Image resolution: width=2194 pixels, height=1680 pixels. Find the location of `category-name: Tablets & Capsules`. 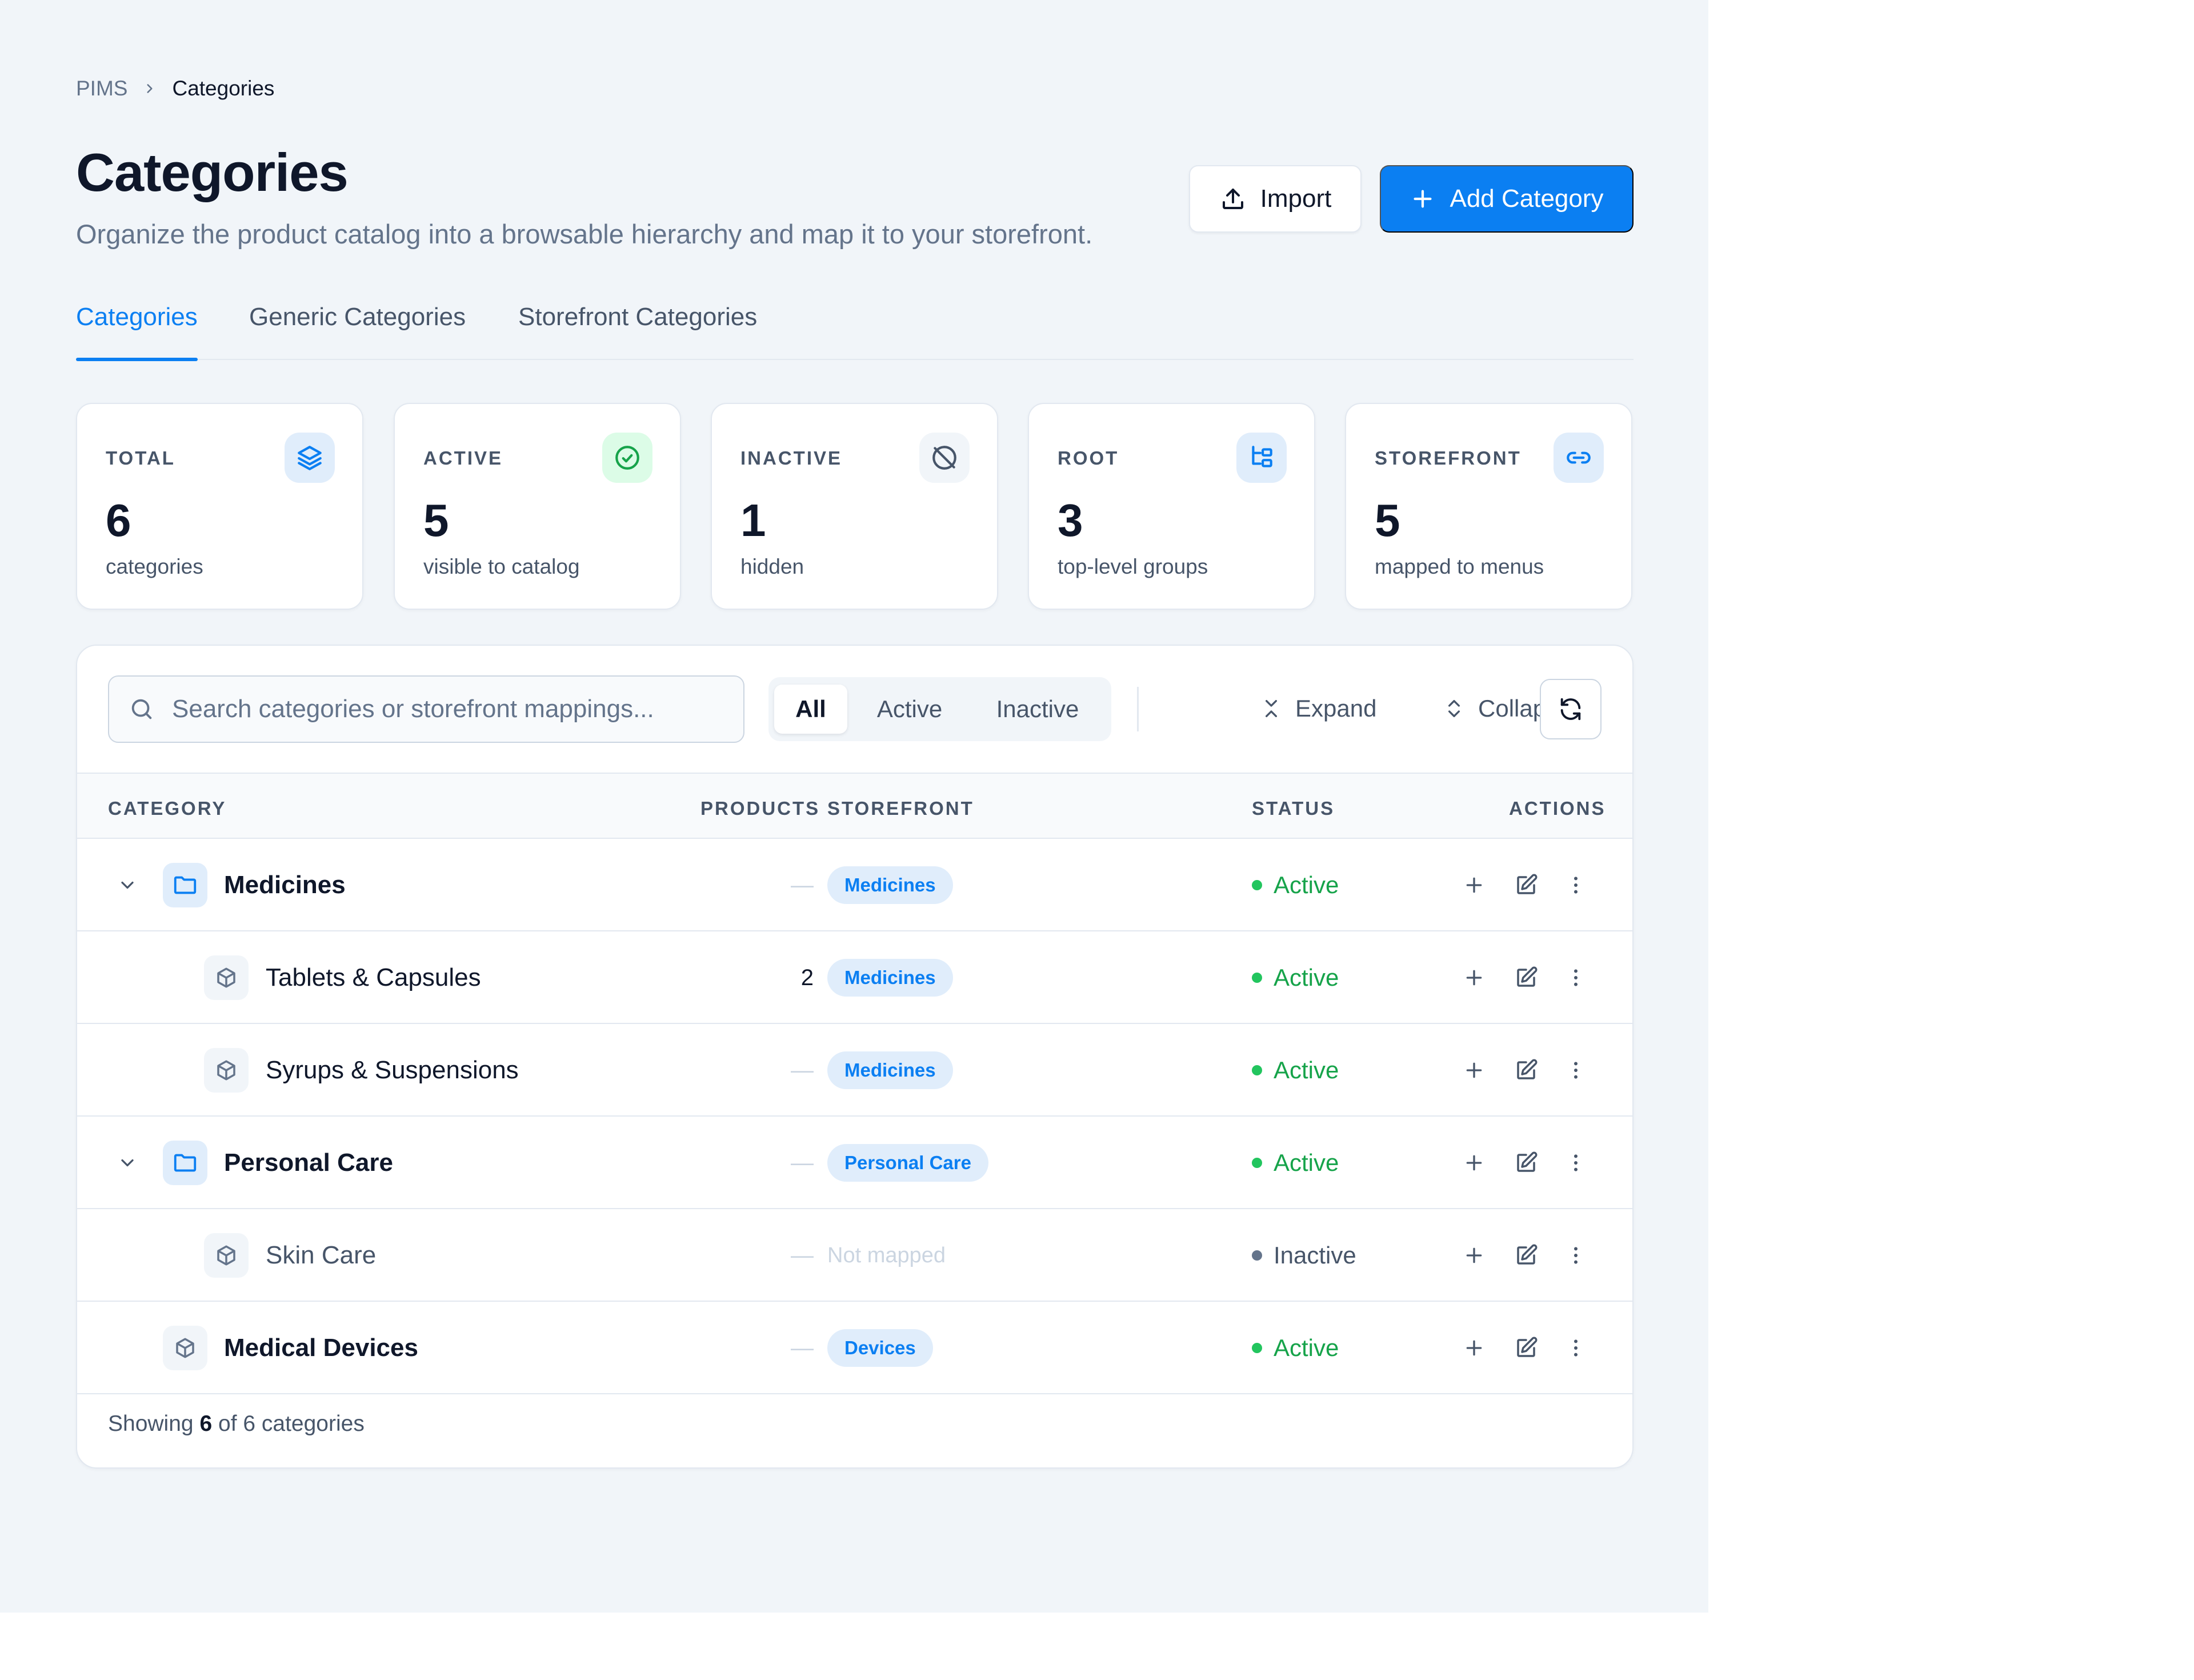

category-name: Tablets & Capsules is located at coordinates (374, 977).